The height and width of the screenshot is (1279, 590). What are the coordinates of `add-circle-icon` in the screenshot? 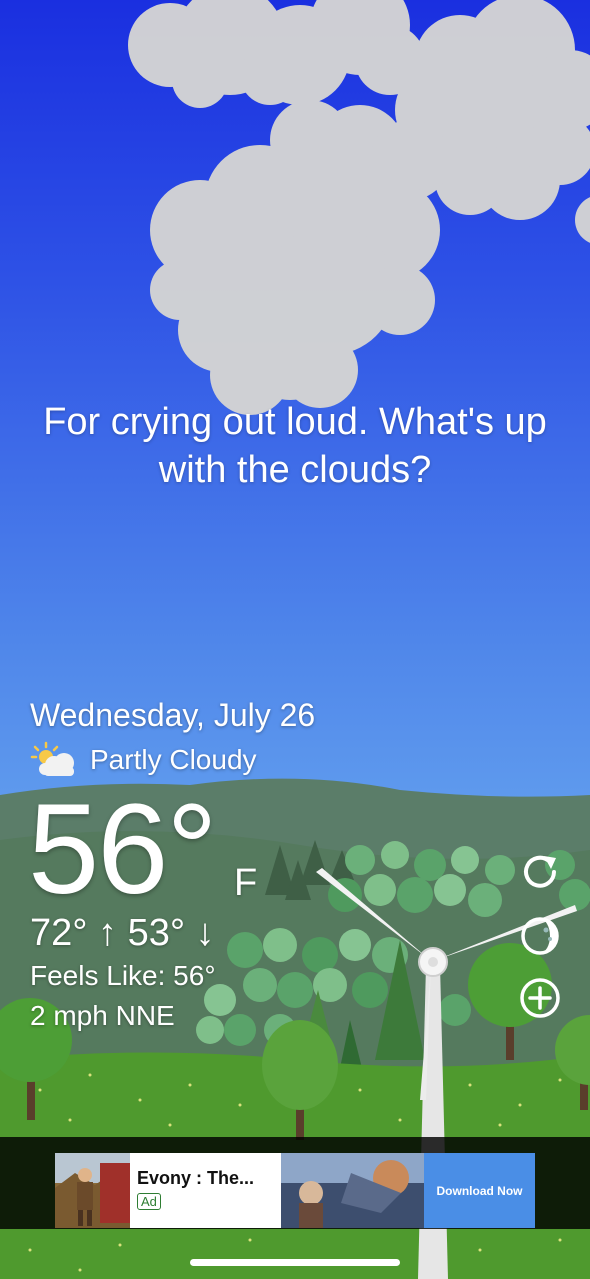 It's located at (540, 998).